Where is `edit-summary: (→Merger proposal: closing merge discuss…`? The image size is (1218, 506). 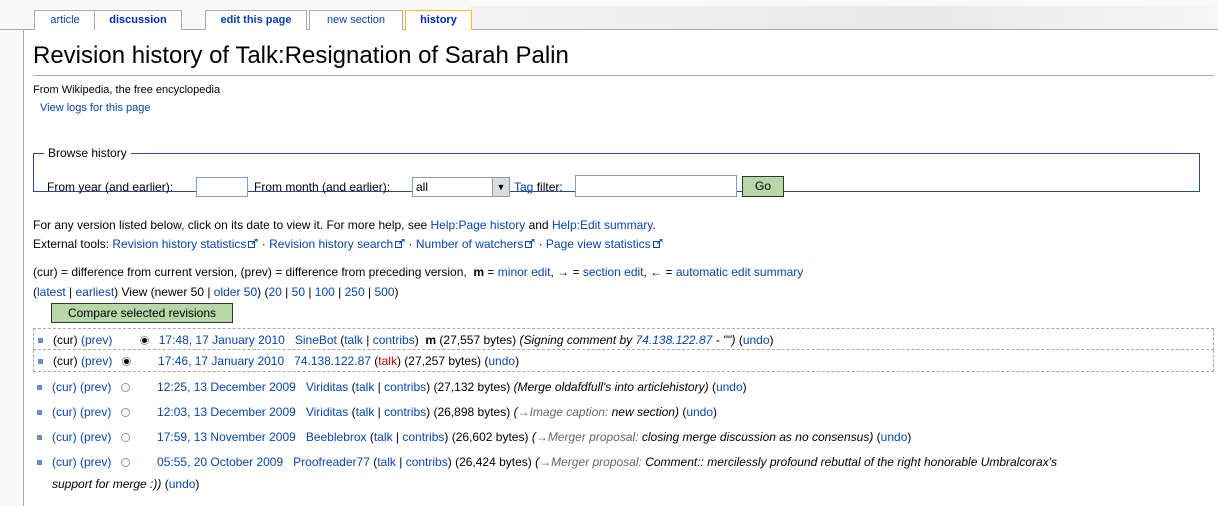 edit-summary: (→Merger proposal: closing merge discuss… is located at coordinates (702, 437).